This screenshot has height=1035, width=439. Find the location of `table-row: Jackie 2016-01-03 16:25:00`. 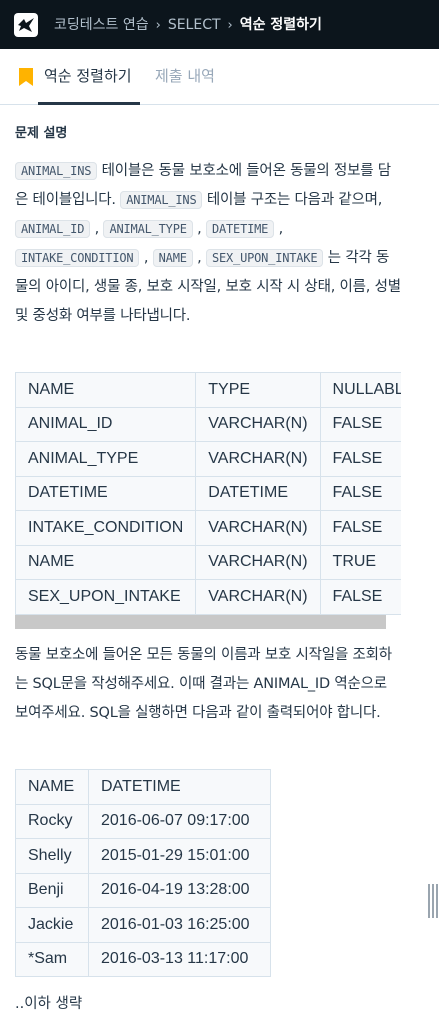

table-row: Jackie 2016-01-03 16:25:00 is located at coordinates (143, 925).